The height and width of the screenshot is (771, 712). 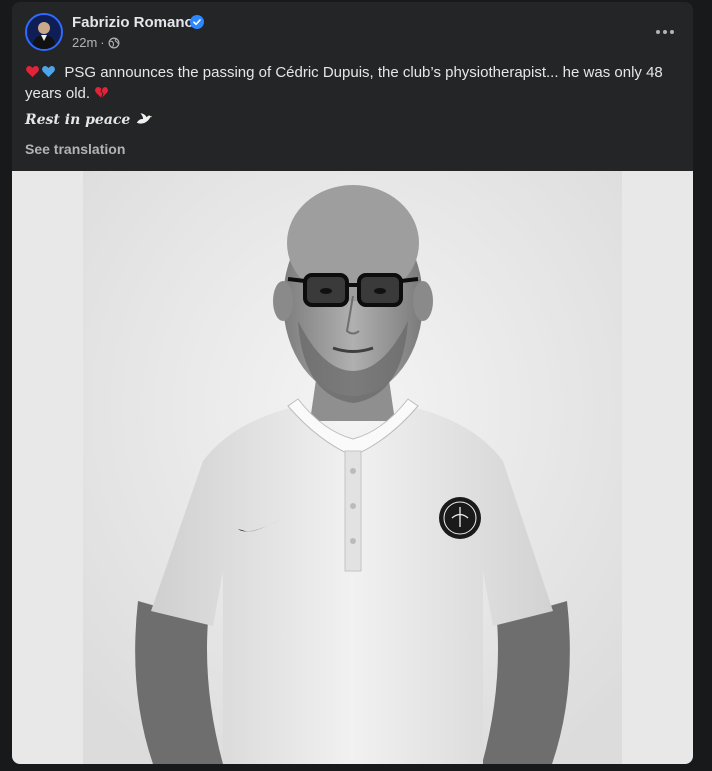 I want to click on author-name: Fabrizio Romano, so click(x=133, y=22).